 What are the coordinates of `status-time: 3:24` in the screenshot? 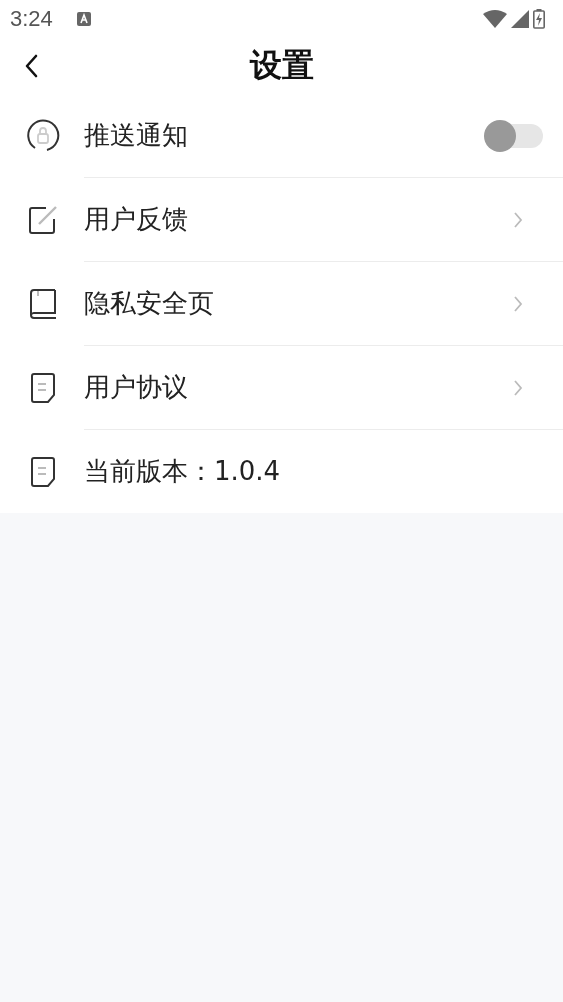 It's located at (31, 19).